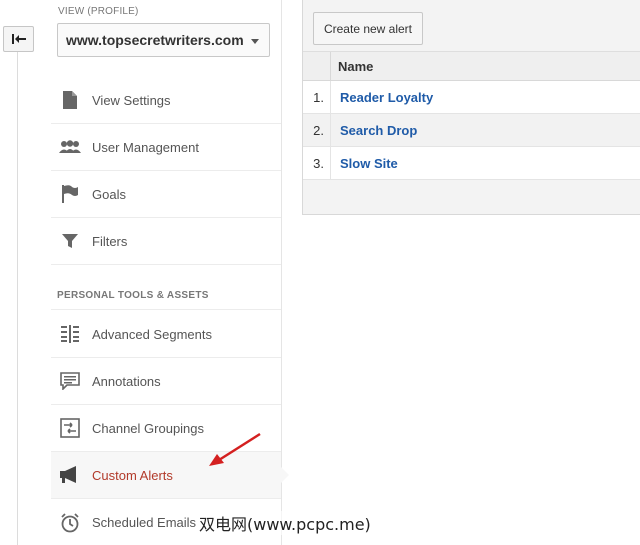  I want to click on sidebar-item-advanced-segments: Advanced Segments, so click(166, 334).